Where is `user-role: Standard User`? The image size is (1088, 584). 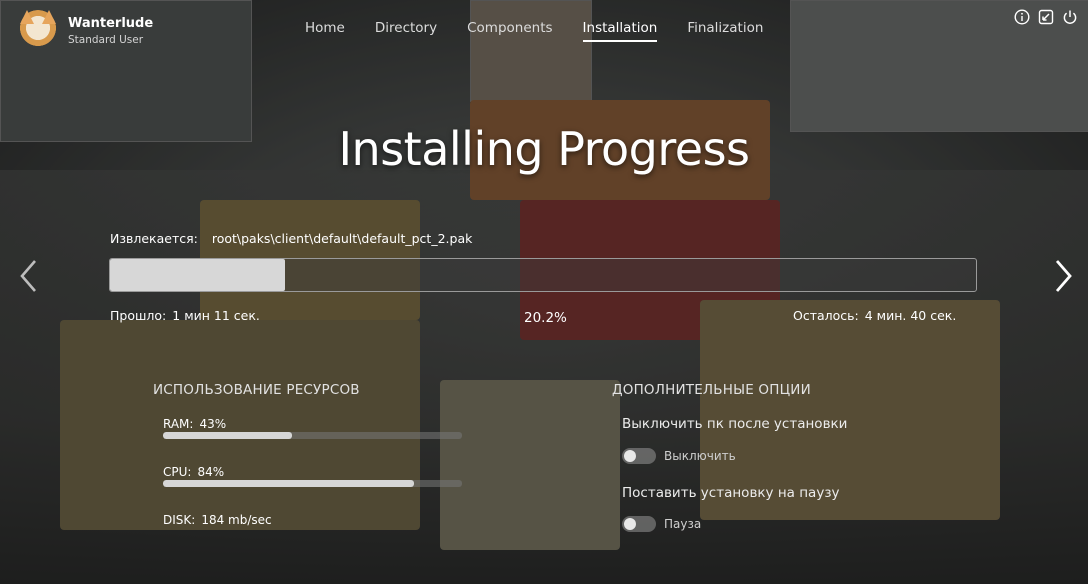
user-role: Standard User is located at coordinates (106, 40).